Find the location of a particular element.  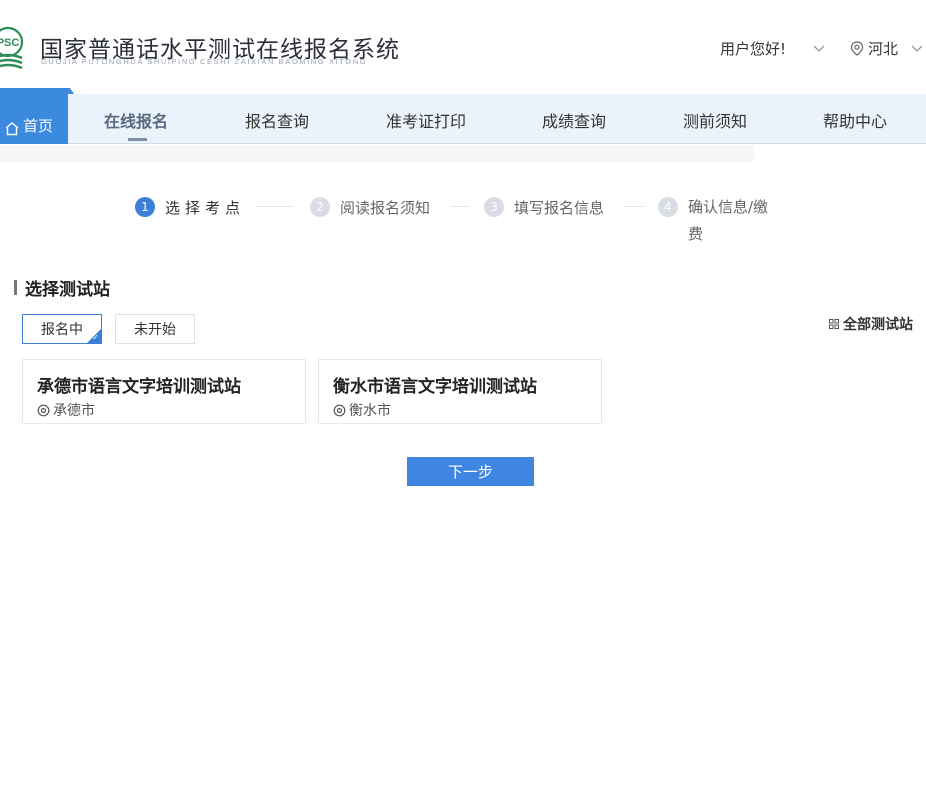

nav-score-query: 成绩查询 is located at coordinates (574, 120).